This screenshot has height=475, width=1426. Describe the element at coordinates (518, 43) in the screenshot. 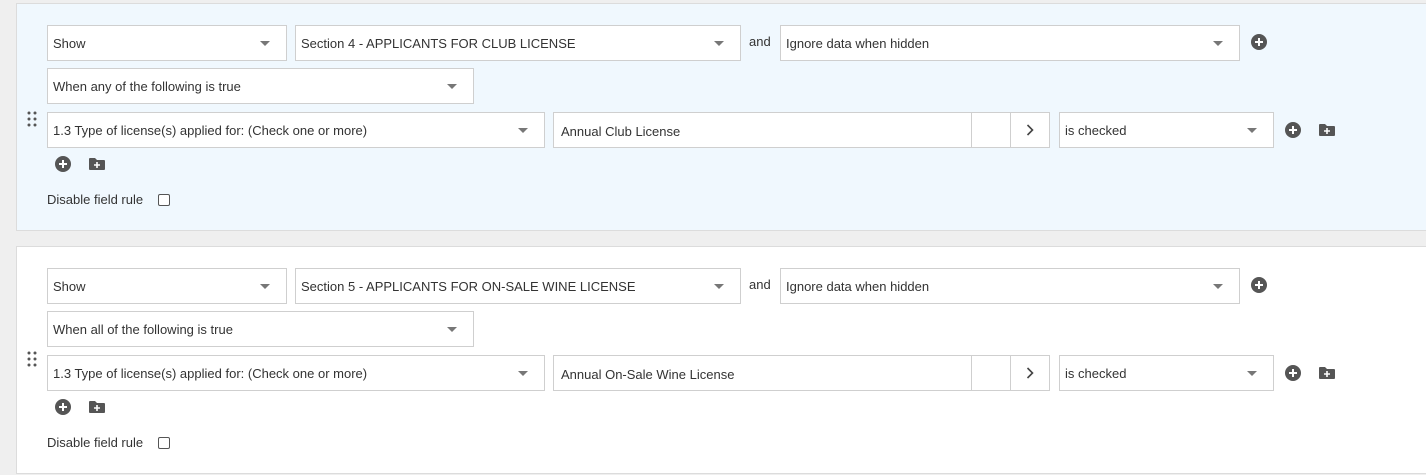

I see `target-section-select: Section 4 - APPLICANTS FOR CLUB LICENSE` at that location.